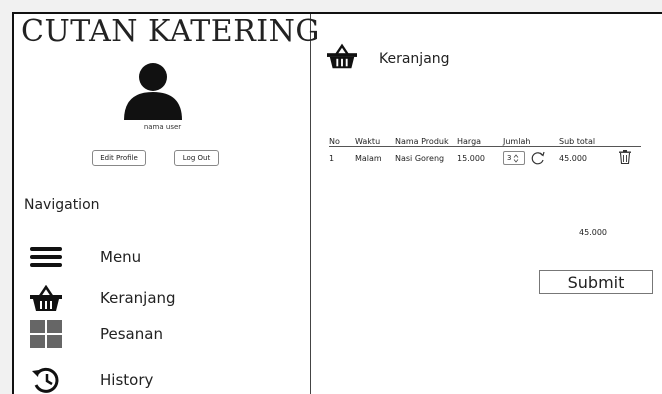 This screenshot has width=662, height=394. What do you see at coordinates (127, 380) in the screenshot?
I see `sidebar-item-label: History` at bounding box center [127, 380].